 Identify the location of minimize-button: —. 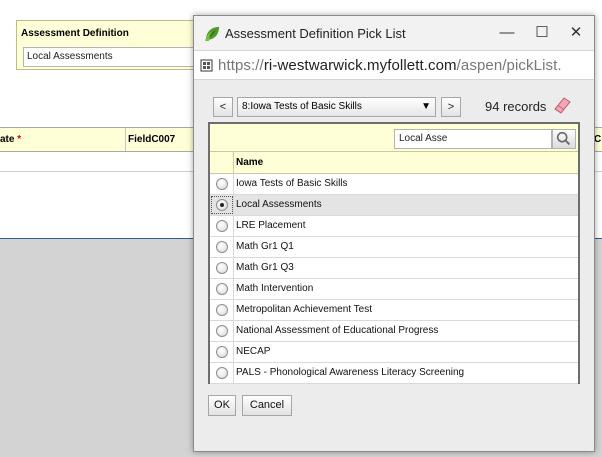
(507, 33).